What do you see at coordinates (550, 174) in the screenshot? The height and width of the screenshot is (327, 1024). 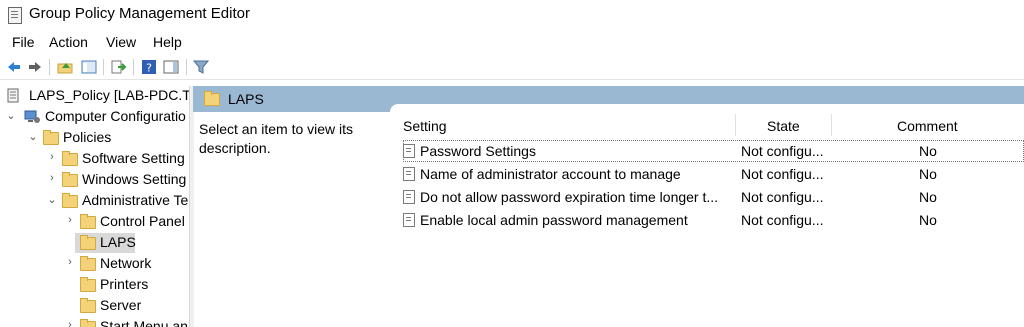 I see `setting-name: Name of administrator account to manage` at bounding box center [550, 174].